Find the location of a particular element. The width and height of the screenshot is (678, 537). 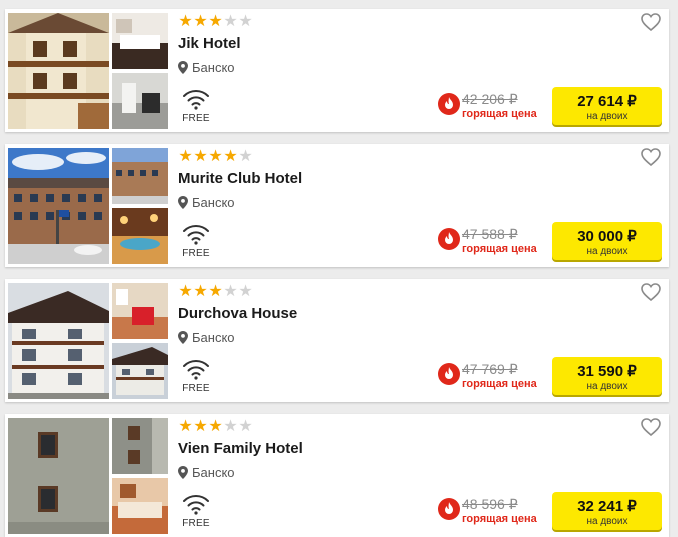

price-button: 31 590 ₽ на двоих is located at coordinates (607, 376).